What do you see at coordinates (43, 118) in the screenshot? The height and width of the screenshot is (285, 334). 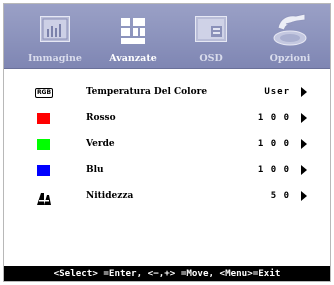 I see `red-square-icon` at bounding box center [43, 118].